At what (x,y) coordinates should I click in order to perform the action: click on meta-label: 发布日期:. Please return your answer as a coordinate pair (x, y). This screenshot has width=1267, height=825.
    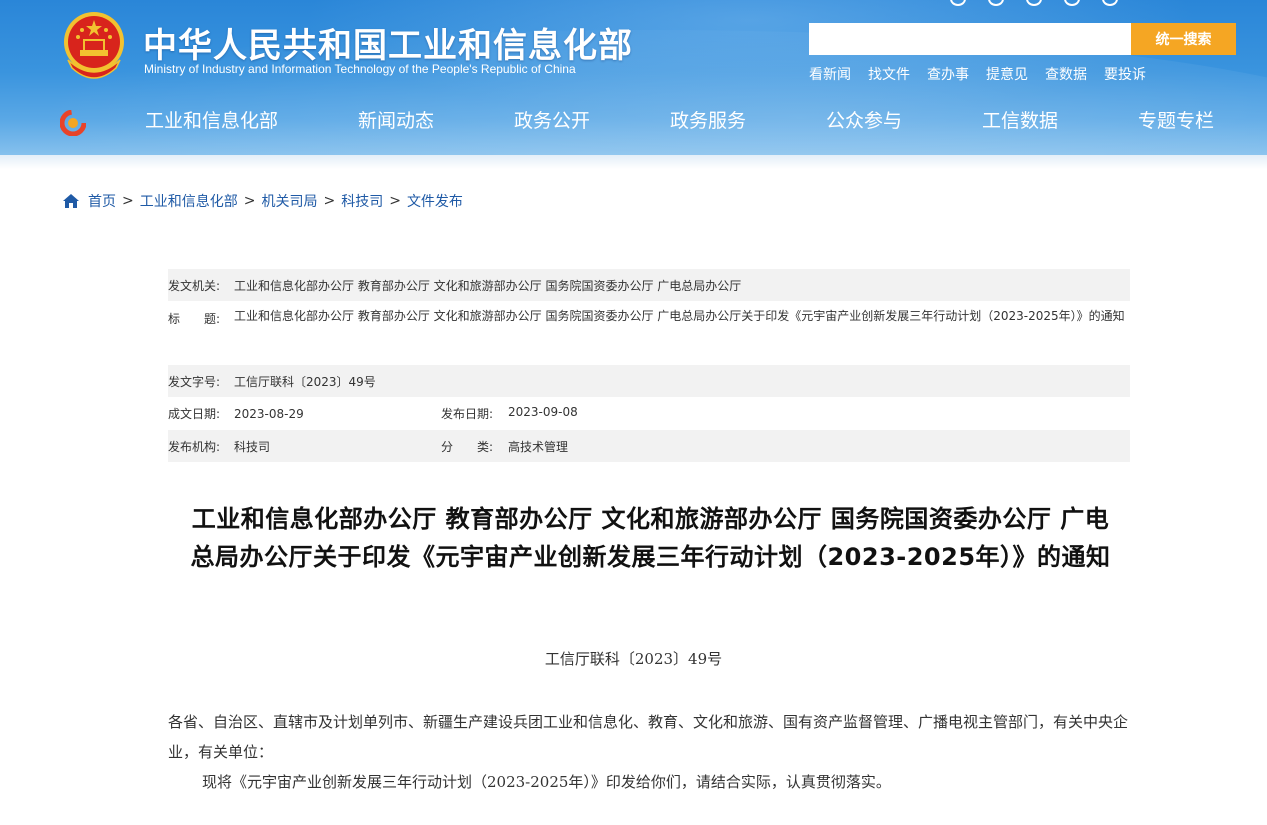
    Looking at the image, I should click on (467, 414).